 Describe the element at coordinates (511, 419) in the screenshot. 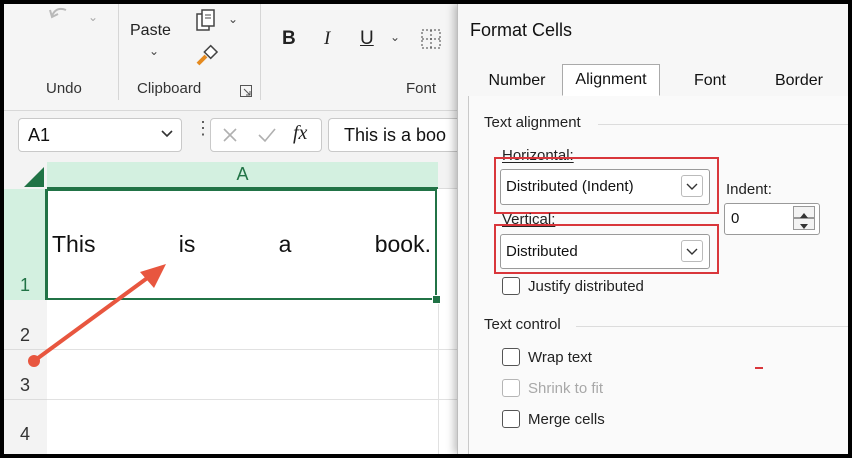

I see `merge-cells-checkbox` at that location.